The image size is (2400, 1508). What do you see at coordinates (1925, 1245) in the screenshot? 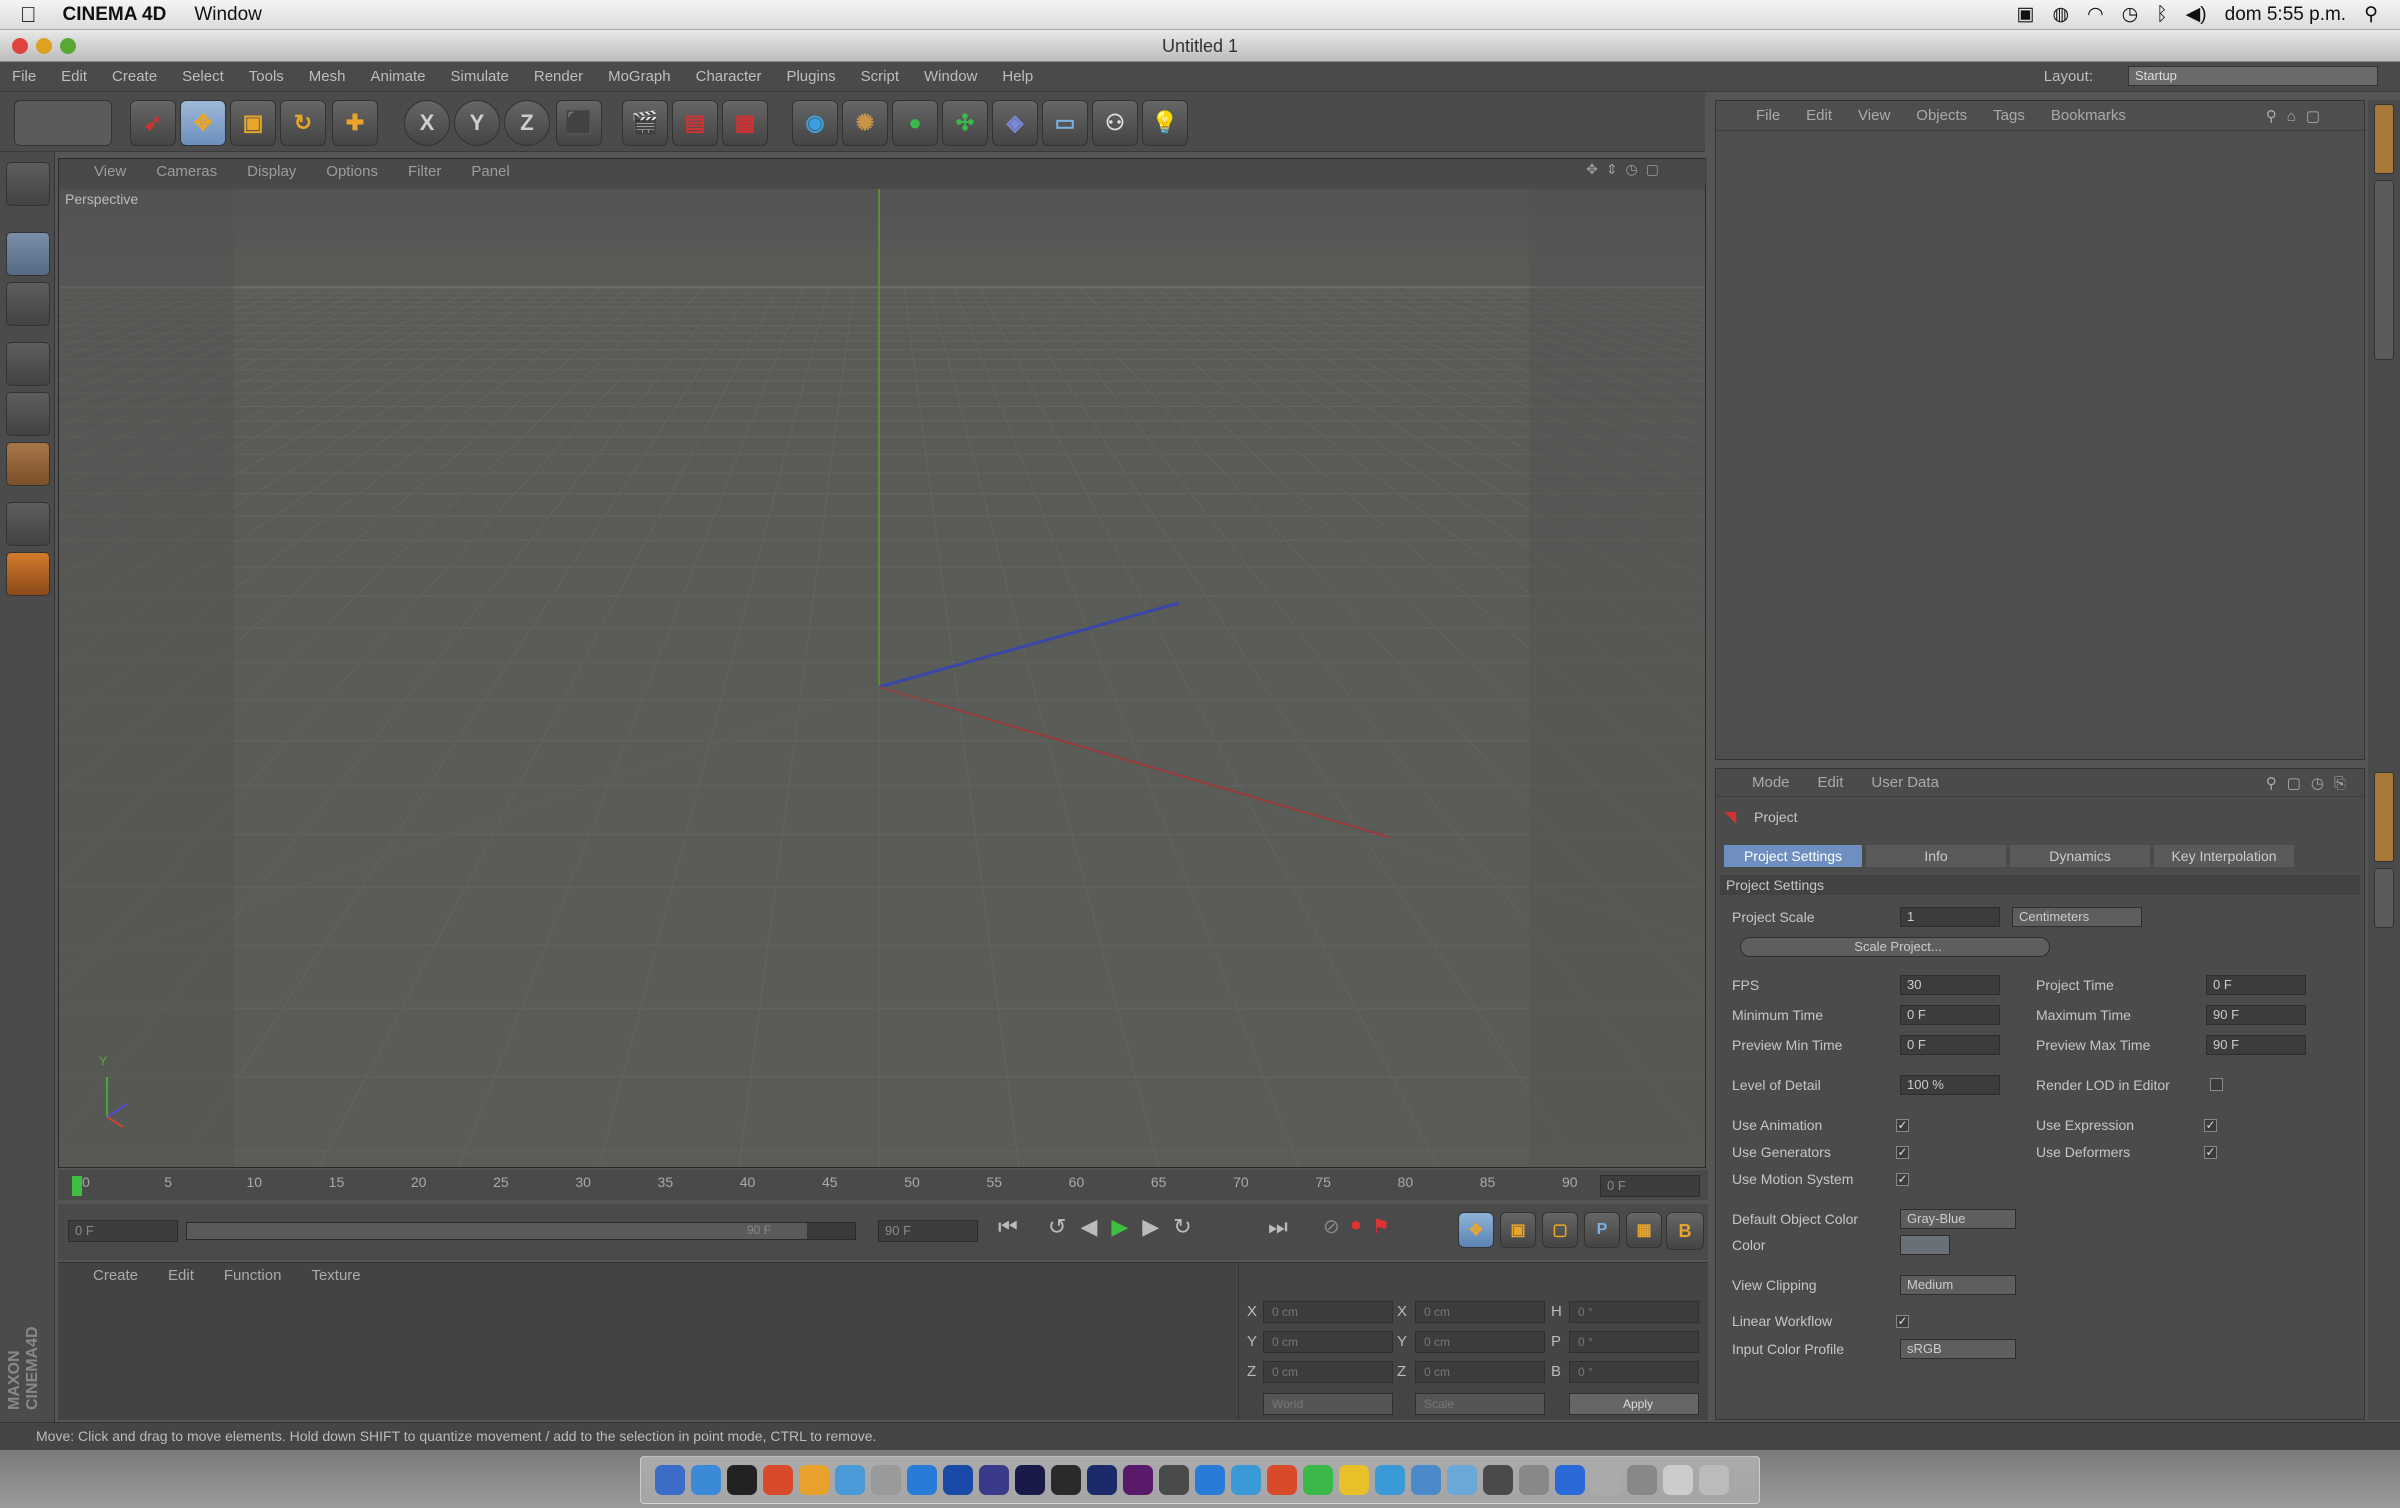
I see `color-swatch` at bounding box center [1925, 1245].